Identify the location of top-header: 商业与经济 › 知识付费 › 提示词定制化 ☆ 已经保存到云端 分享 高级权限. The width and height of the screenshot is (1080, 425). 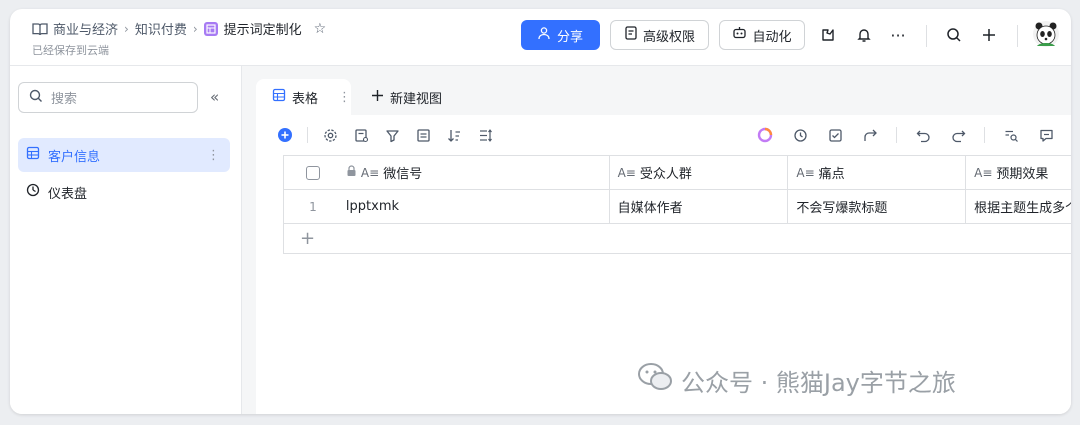
(540, 37).